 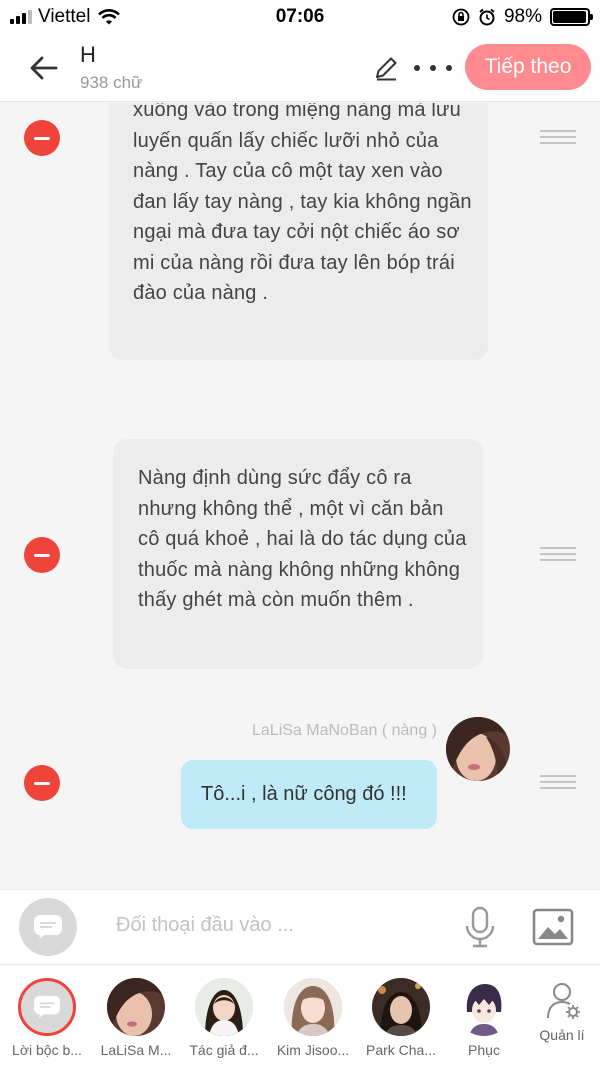 What do you see at coordinates (21, 17) in the screenshot?
I see `signal-icon` at bounding box center [21, 17].